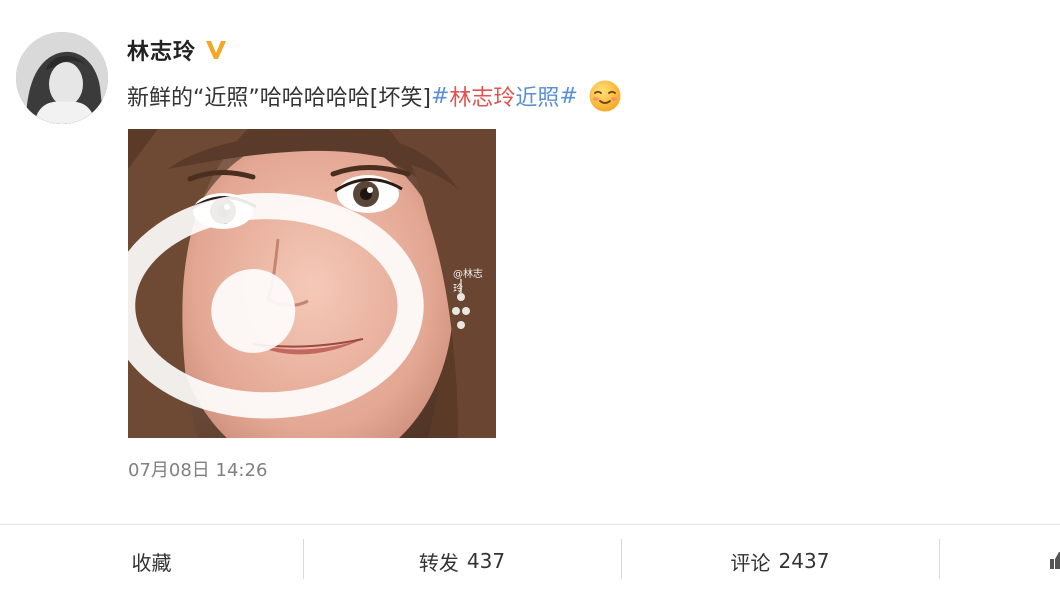 The width and height of the screenshot is (1060, 596). I want to click on hashtag-open-mark: #, so click(440, 96).